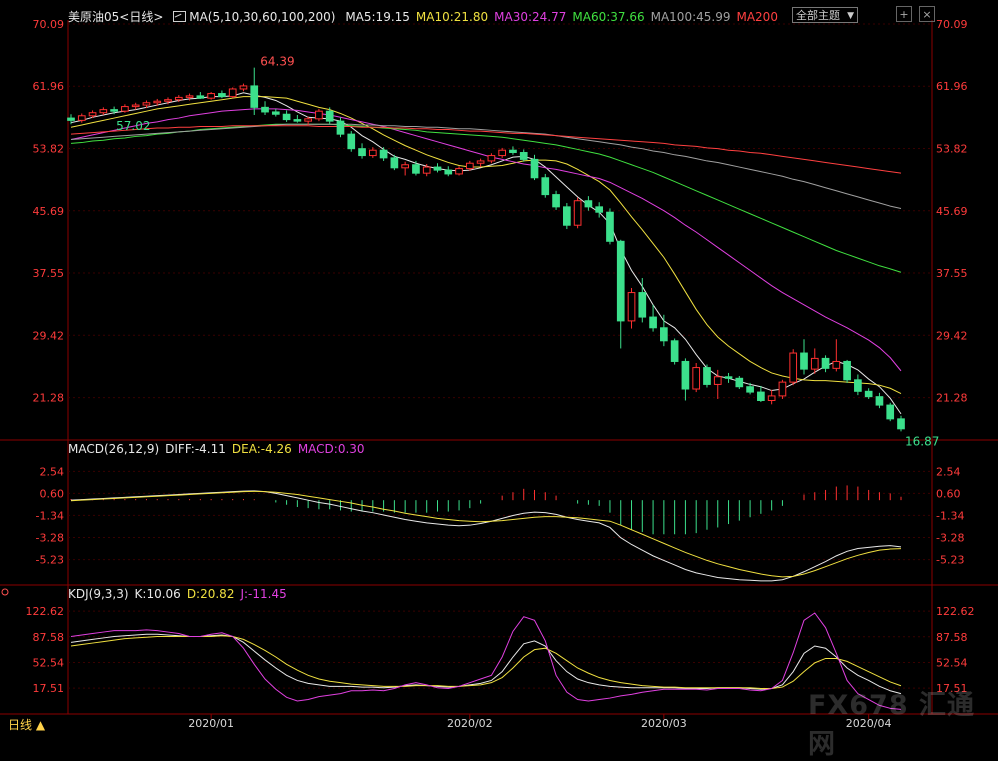  I want to click on period-label: <日线>, so click(141, 17).